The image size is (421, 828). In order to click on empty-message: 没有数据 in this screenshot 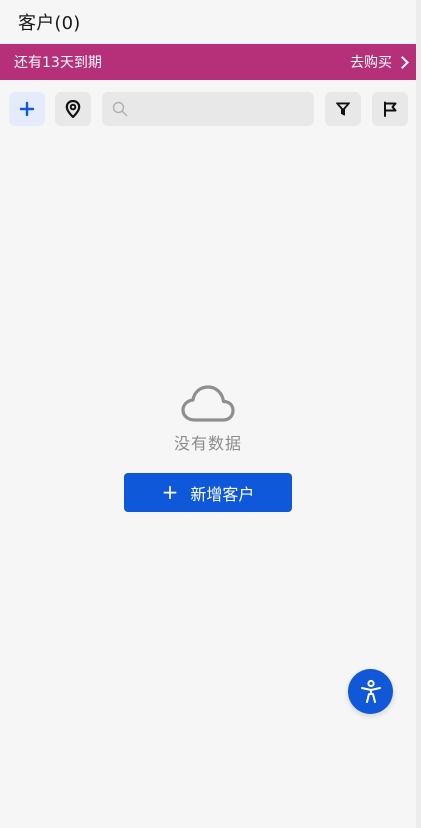, I will do `click(207, 443)`.